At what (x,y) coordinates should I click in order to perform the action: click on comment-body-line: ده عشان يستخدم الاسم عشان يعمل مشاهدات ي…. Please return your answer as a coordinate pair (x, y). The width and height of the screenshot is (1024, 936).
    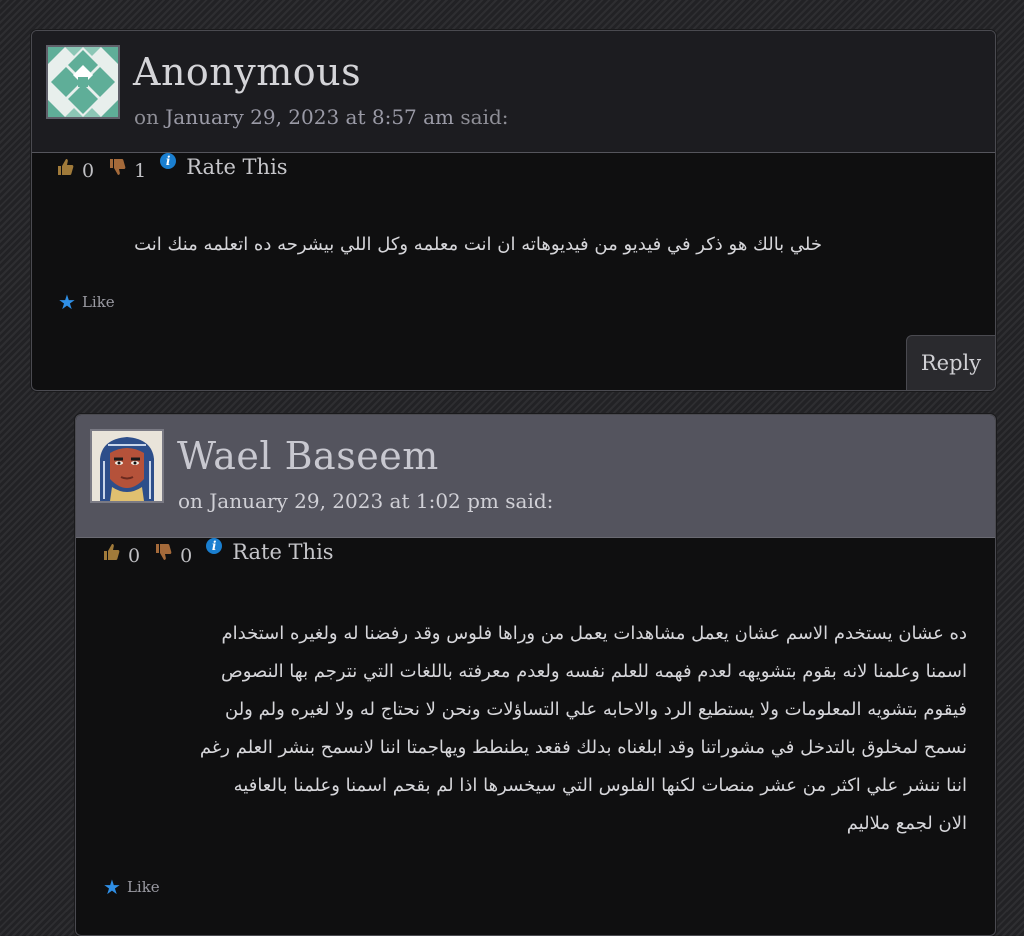
    Looking at the image, I should click on (594, 633).